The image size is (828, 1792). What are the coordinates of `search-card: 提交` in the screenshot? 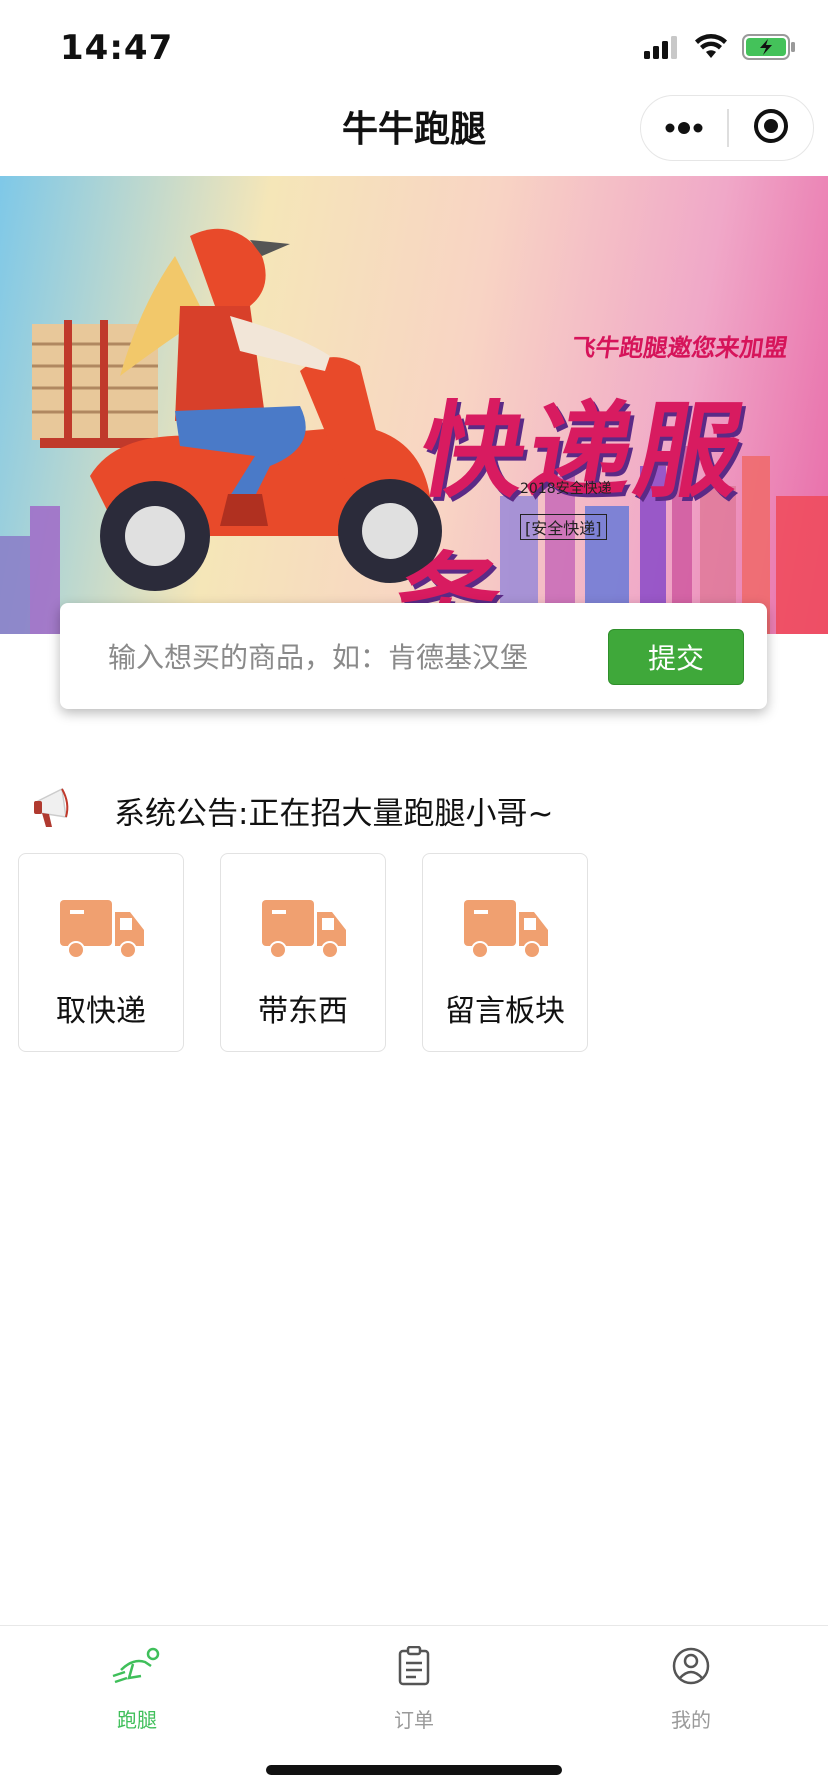 It's located at (413, 656).